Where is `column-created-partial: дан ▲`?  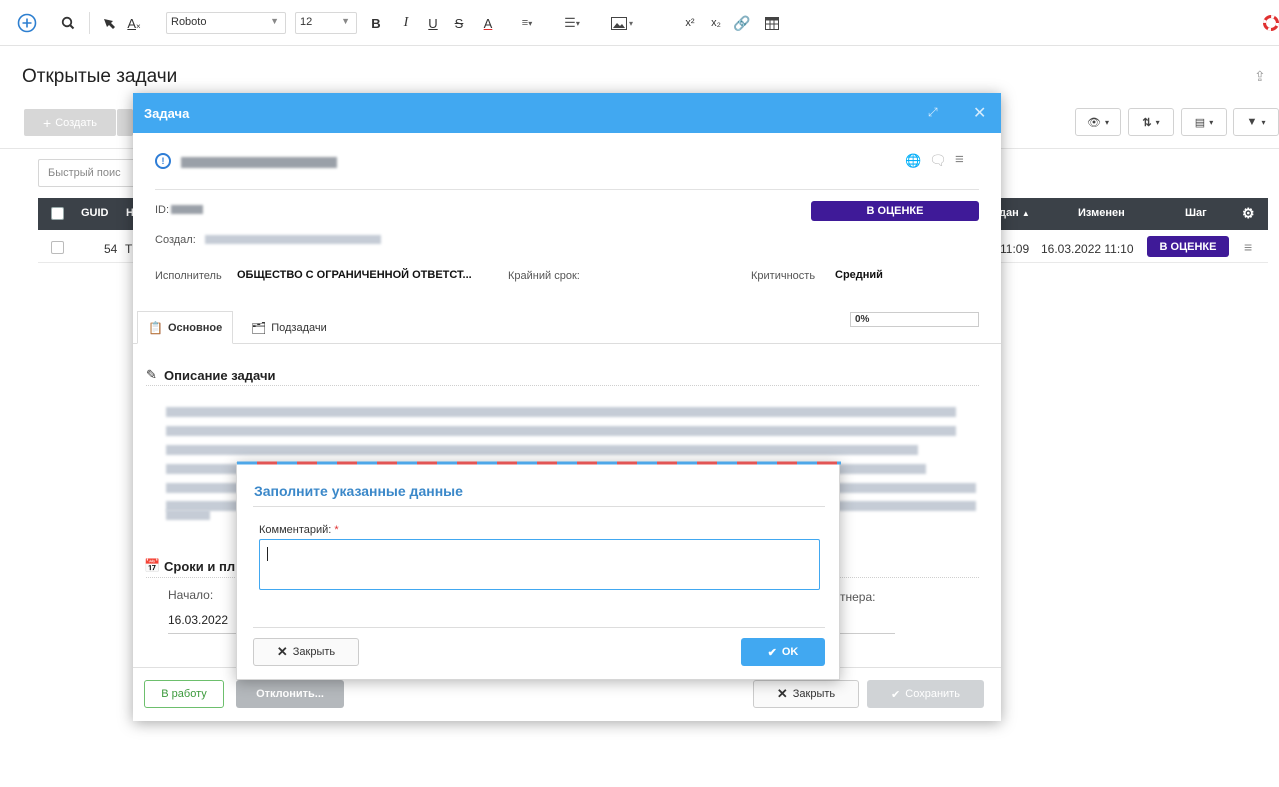 column-created-partial: дан ▲ is located at coordinates (1014, 213).